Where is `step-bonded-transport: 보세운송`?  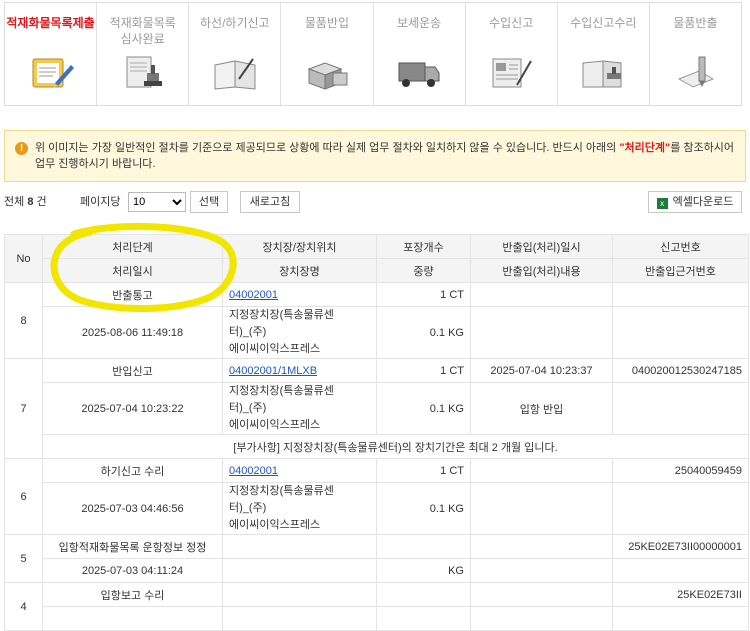
step-bonded-transport: 보세운송 is located at coordinates (420, 54).